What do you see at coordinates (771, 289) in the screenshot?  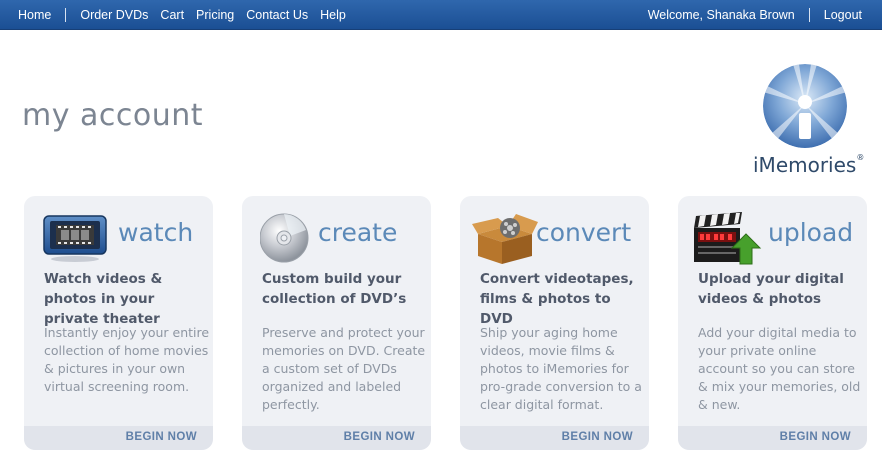 I see `card-subheading: Upload your digital videos & photos` at bounding box center [771, 289].